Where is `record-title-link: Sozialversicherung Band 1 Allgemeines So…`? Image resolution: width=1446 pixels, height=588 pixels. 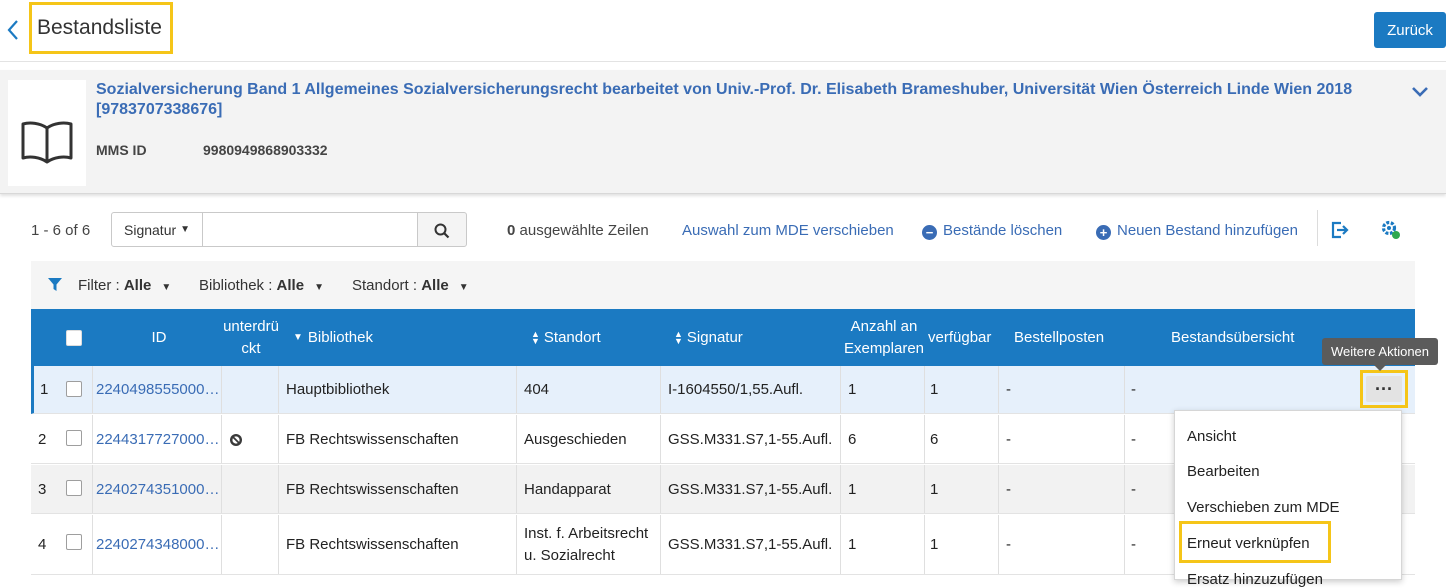 record-title-link: Sozialversicherung Band 1 Allgemeines So… is located at coordinates (736, 100).